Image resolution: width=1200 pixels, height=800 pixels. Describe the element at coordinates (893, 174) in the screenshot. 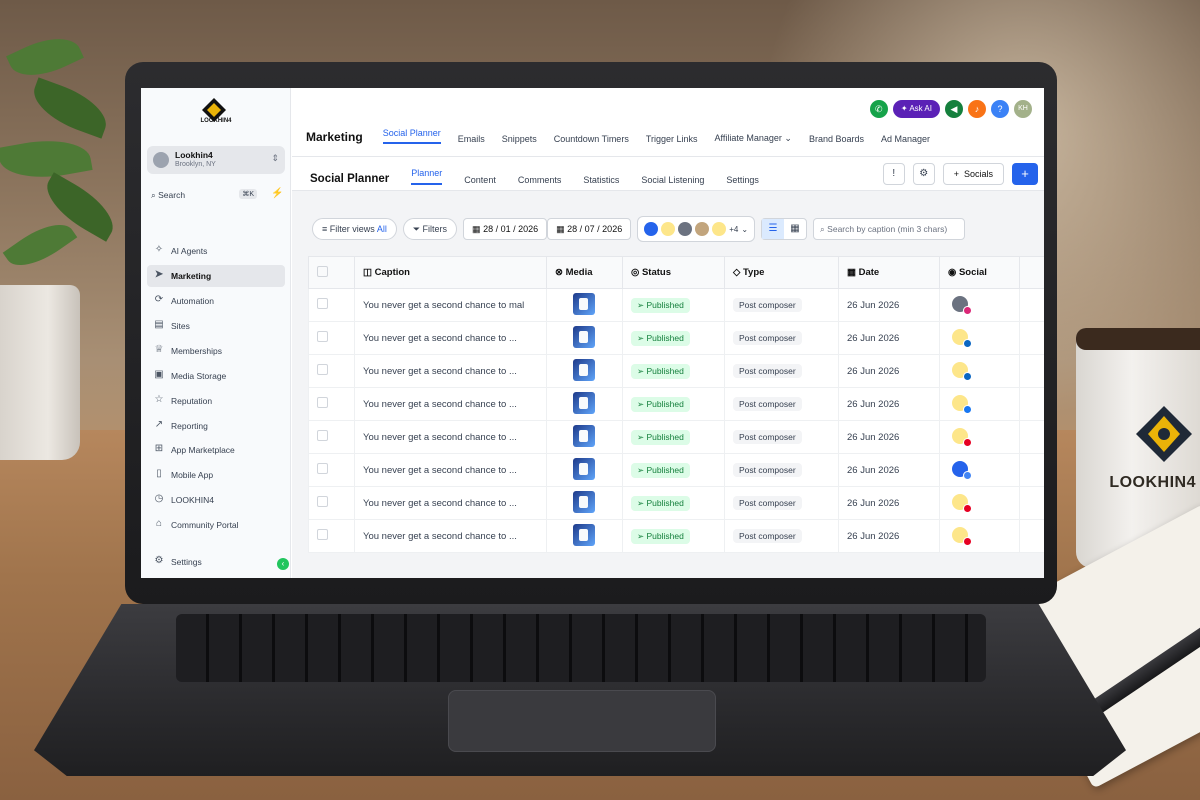

I see `feedback-icon: !` at that location.